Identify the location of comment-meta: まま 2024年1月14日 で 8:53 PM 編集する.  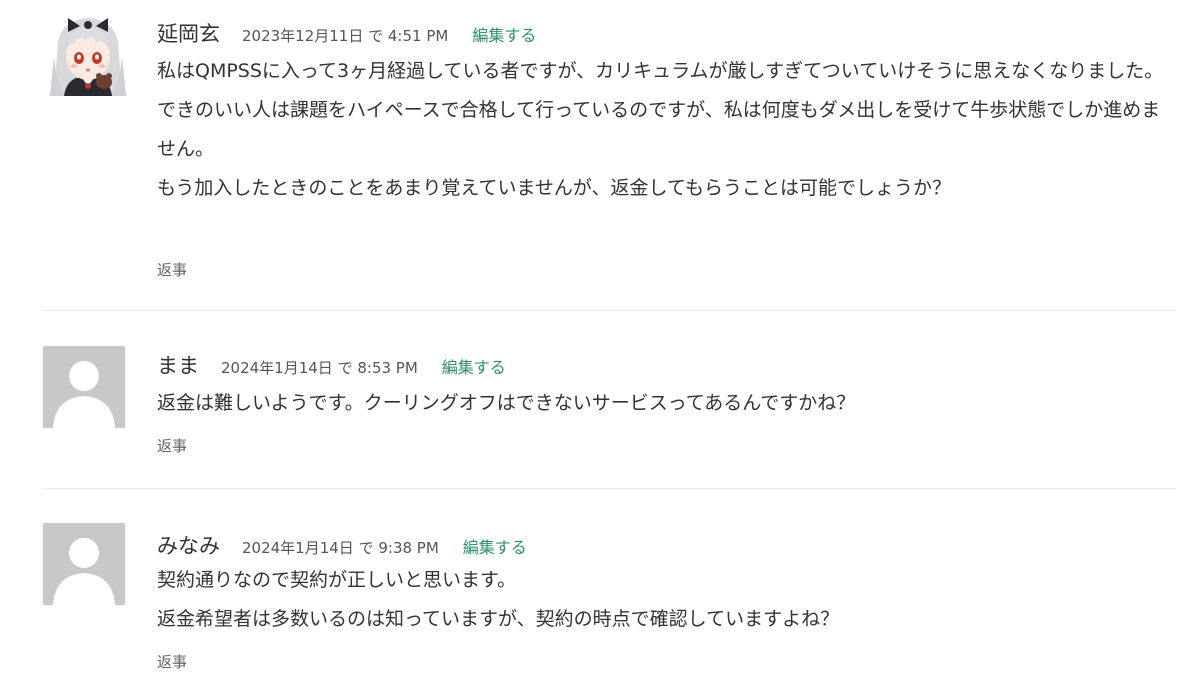
(331, 365).